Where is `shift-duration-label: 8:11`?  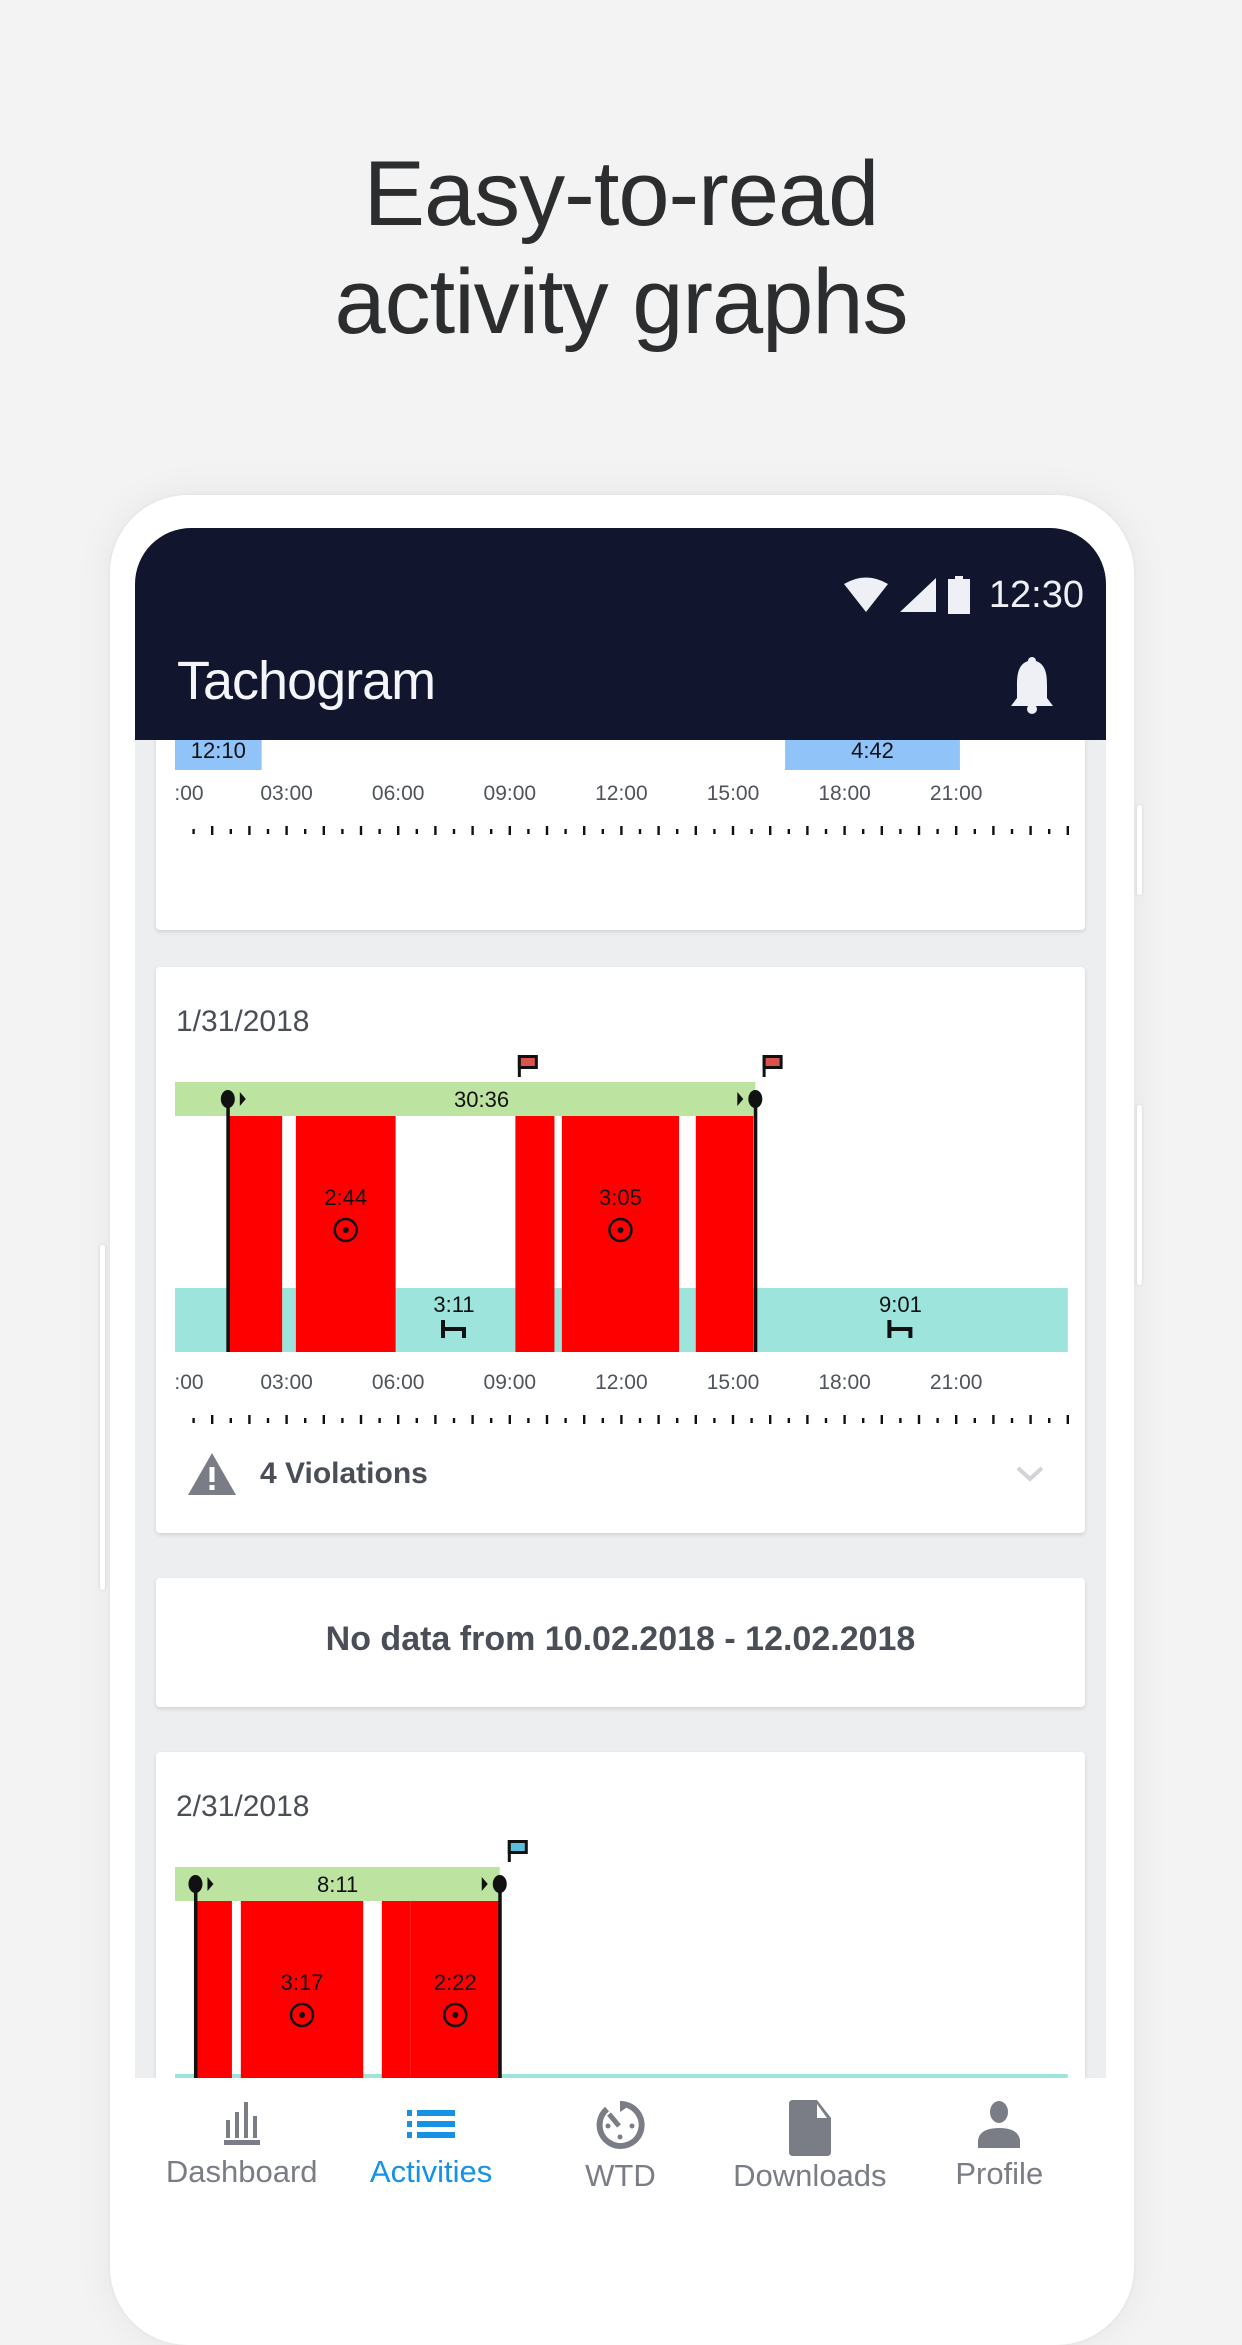 shift-duration-label: 8:11 is located at coordinates (337, 1884).